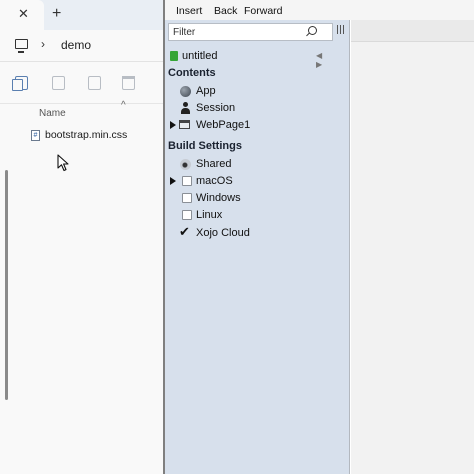 This screenshot has width=474, height=474. Describe the element at coordinates (257, 233) in the screenshot. I see `navigator-item-xojo-cloud: ✔ Xojo Cloud` at that location.